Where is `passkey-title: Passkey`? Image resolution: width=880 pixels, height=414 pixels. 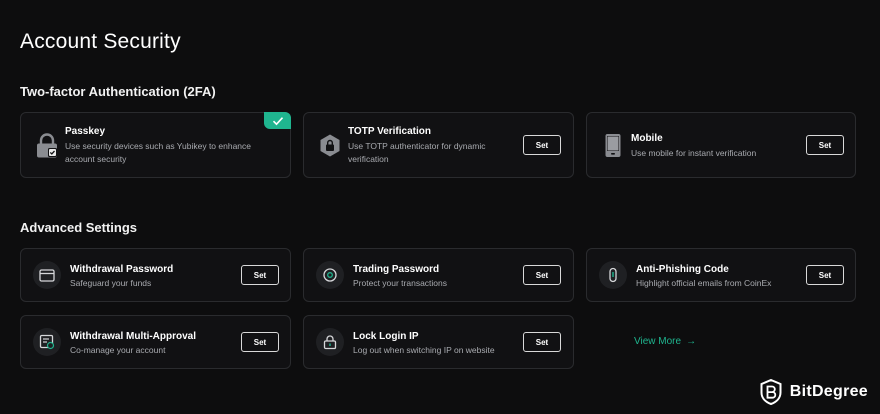
passkey-title: Passkey is located at coordinates (85, 131).